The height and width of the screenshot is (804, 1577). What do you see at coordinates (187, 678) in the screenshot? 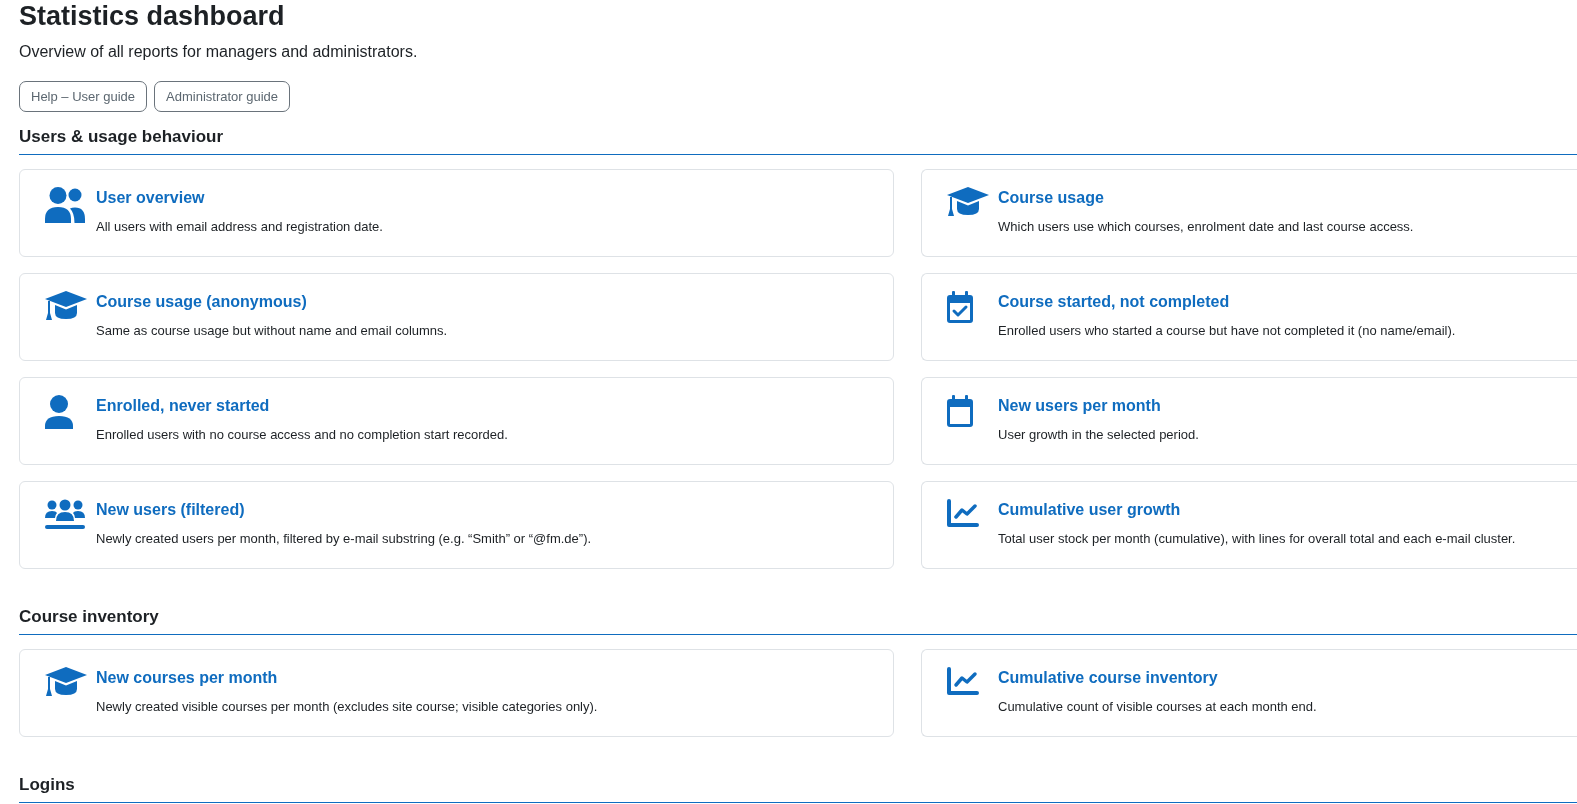
I see `report-link: New courses per month` at bounding box center [187, 678].